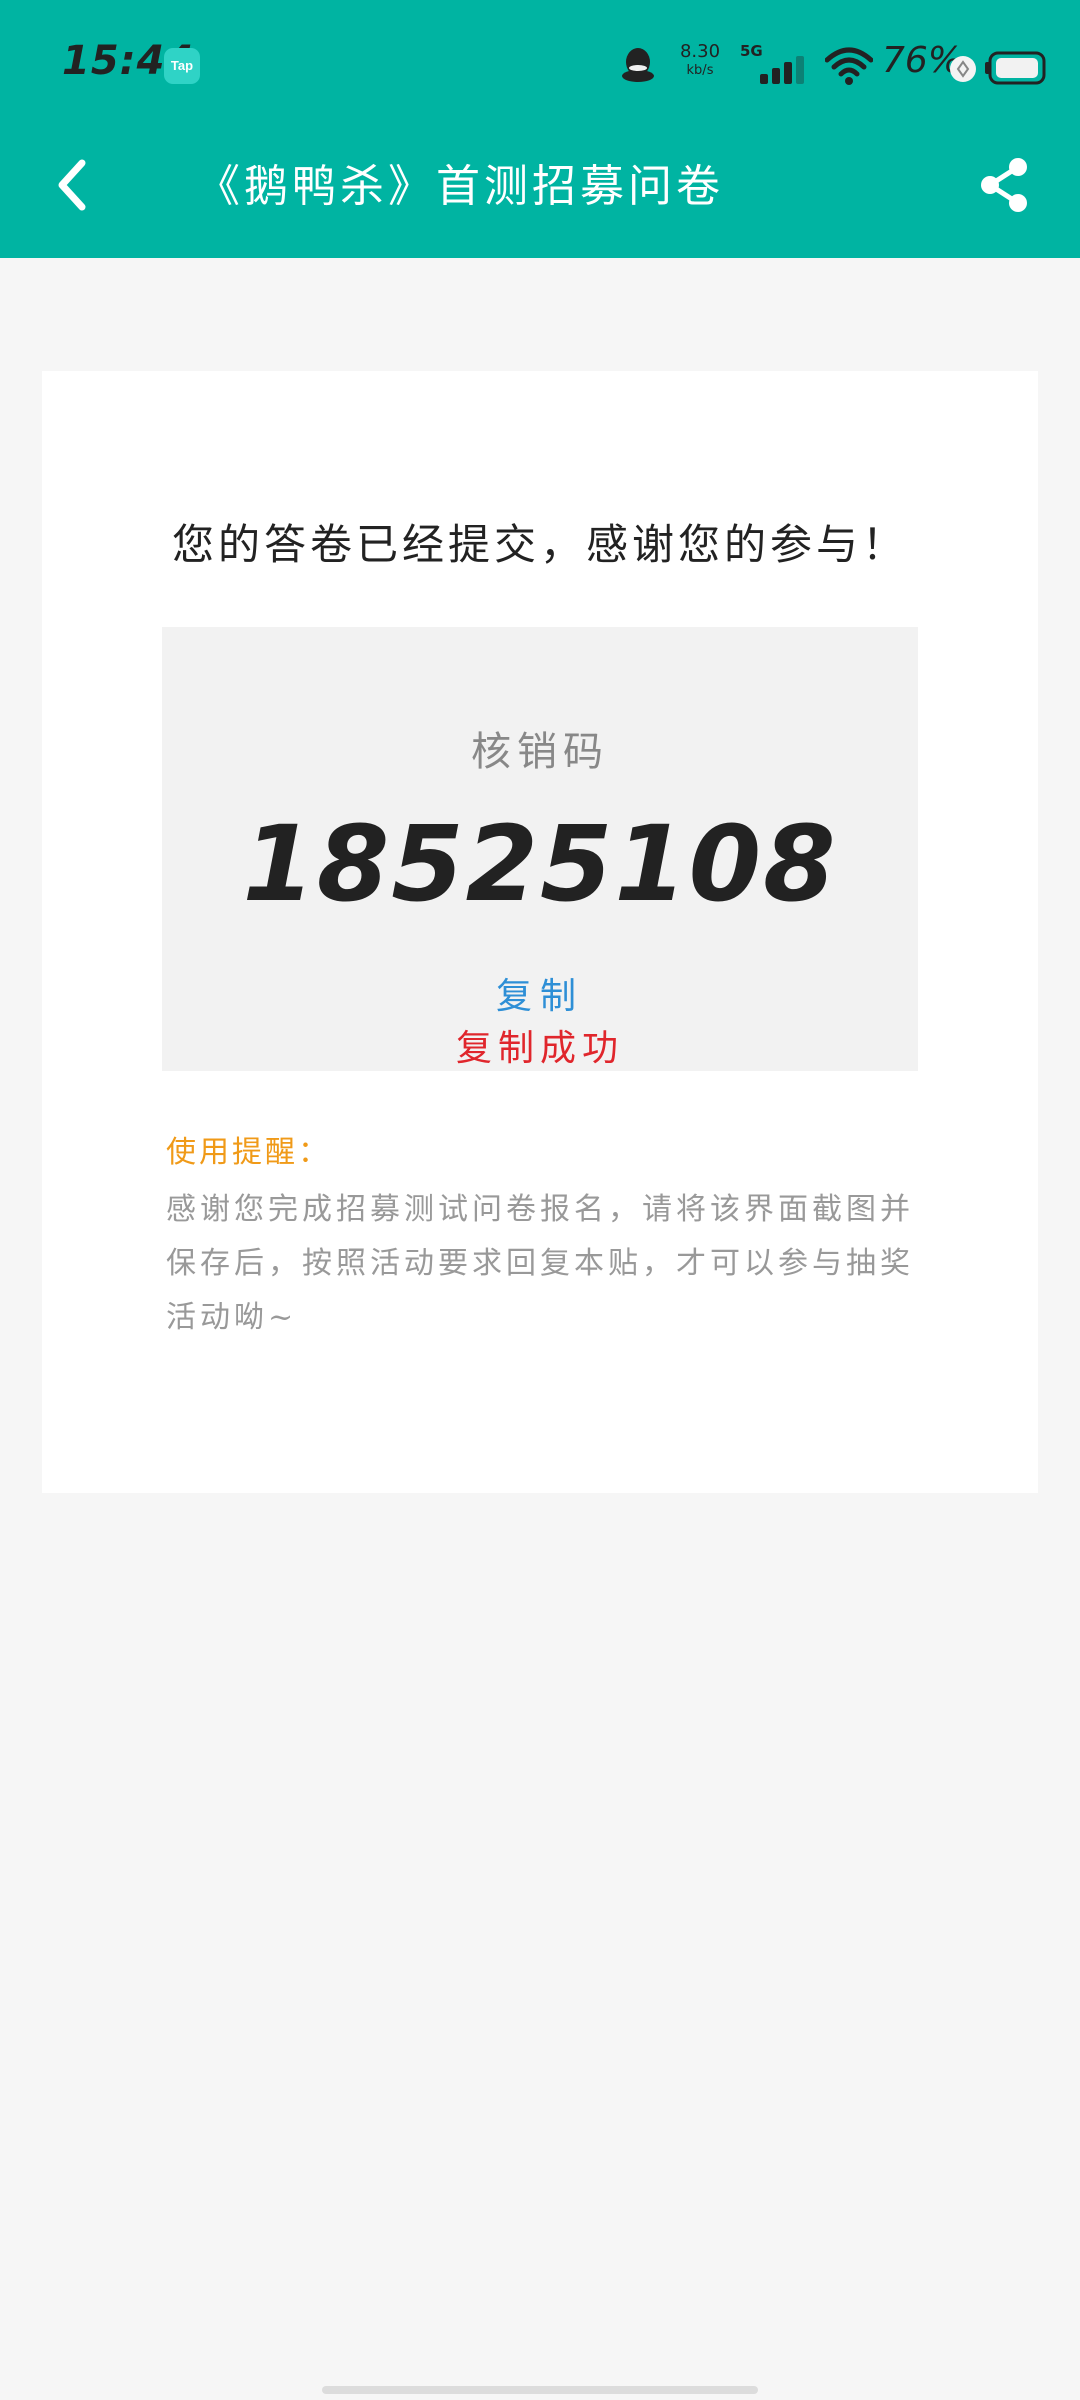  Describe the element at coordinates (540, 752) in the screenshot. I see `verification-code-label: 核销码` at that location.